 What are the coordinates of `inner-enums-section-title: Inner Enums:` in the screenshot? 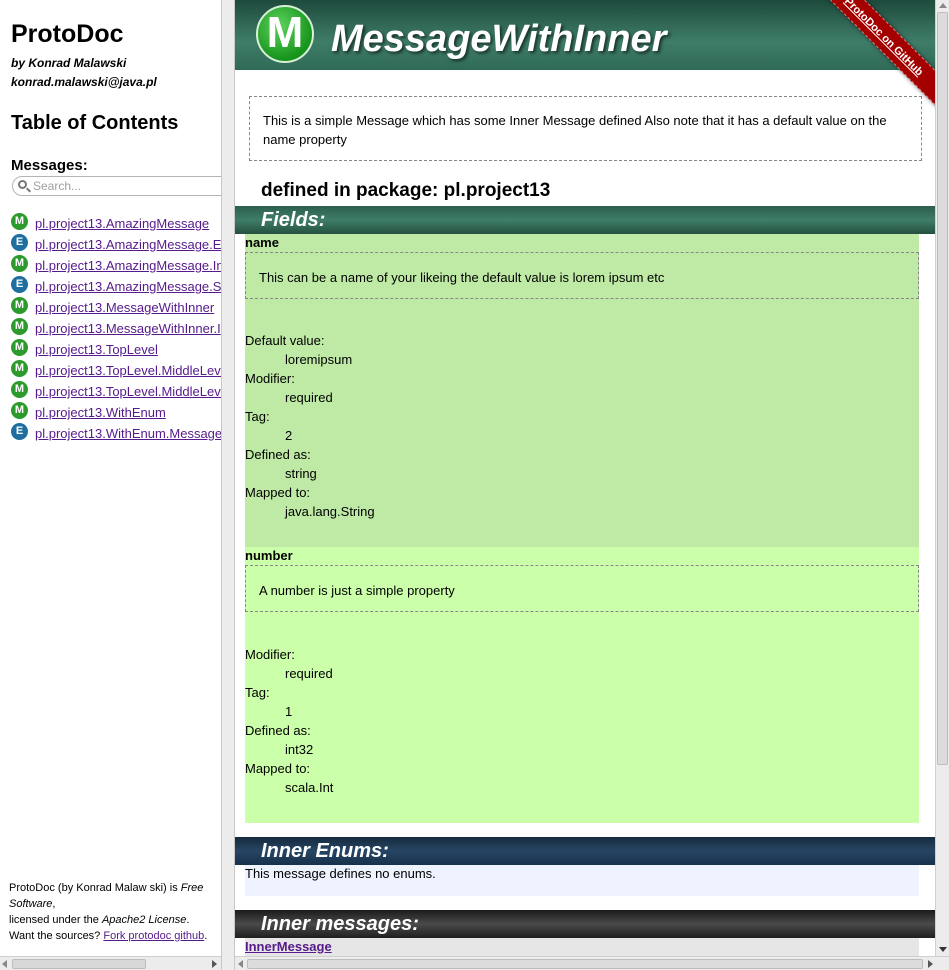 It's located at (585, 851).